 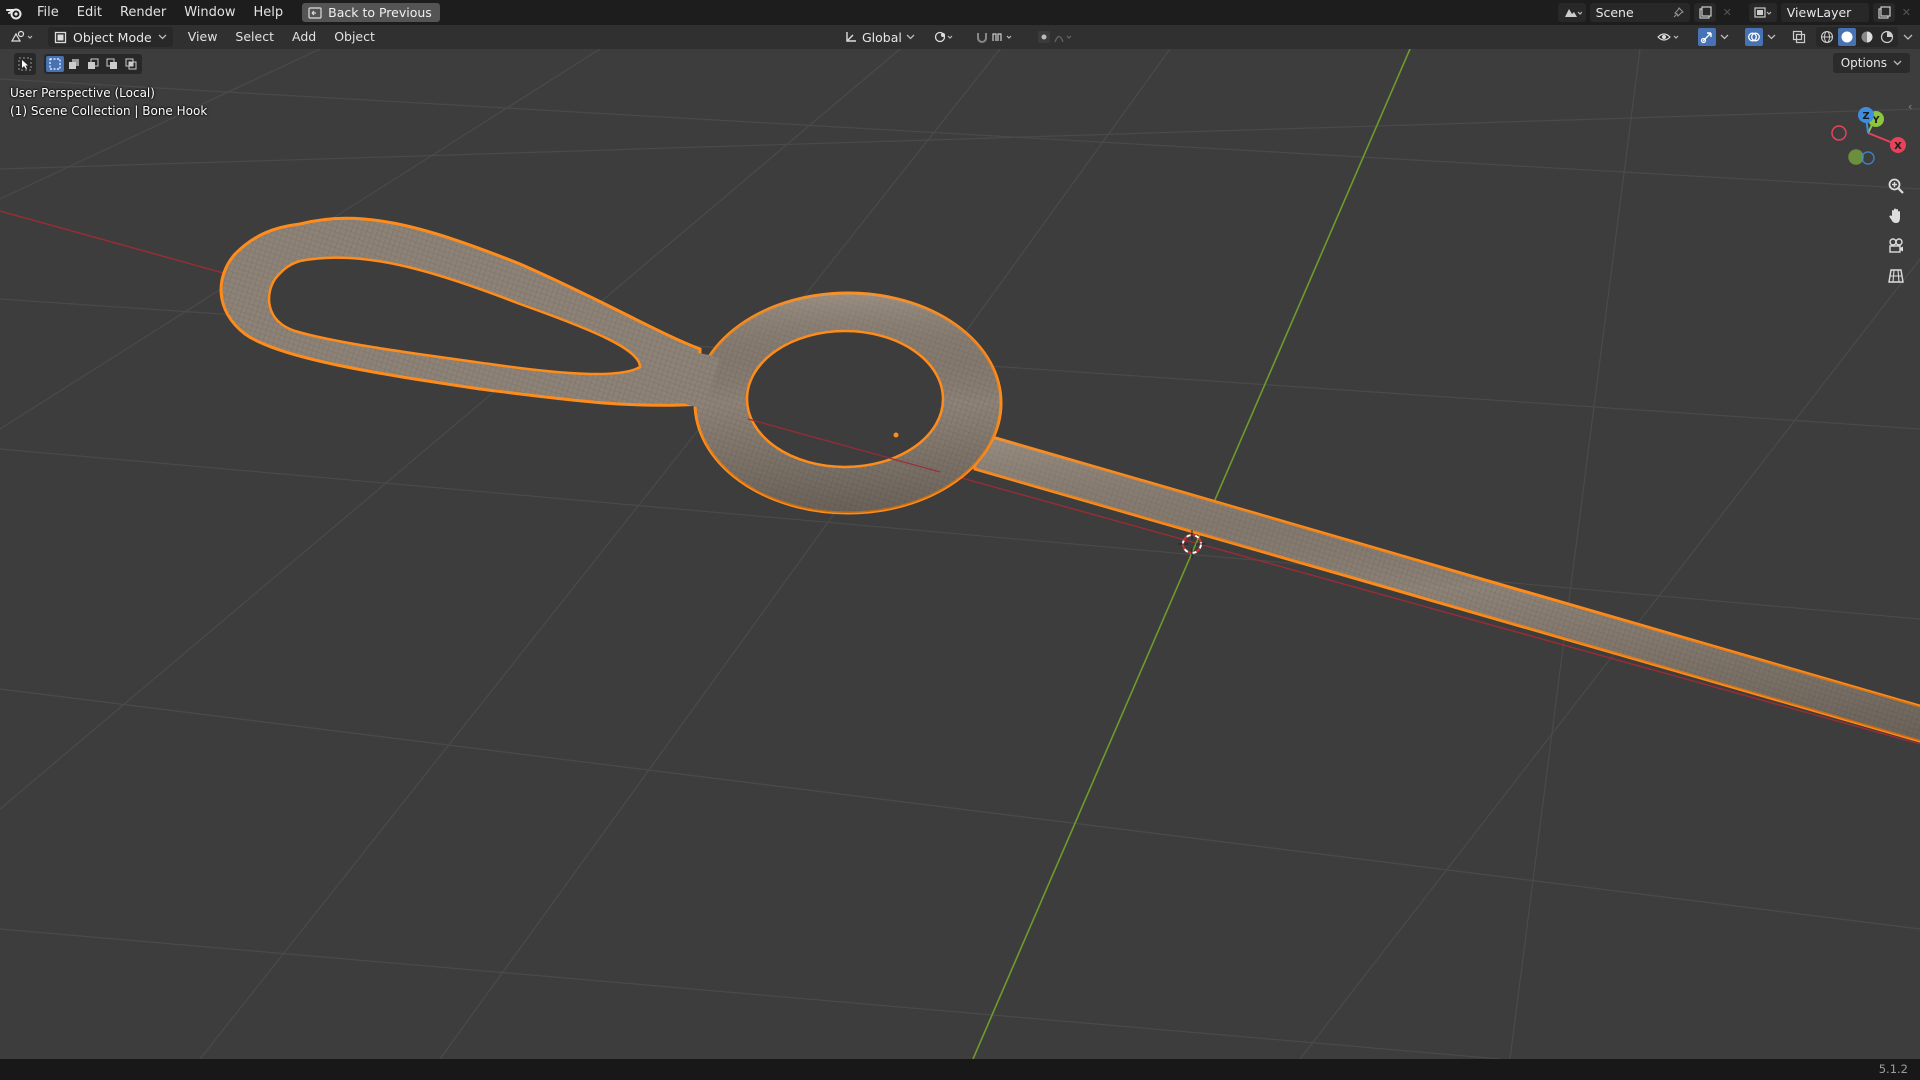 What do you see at coordinates (1678, 12) in the screenshot?
I see `pin-icon` at bounding box center [1678, 12].